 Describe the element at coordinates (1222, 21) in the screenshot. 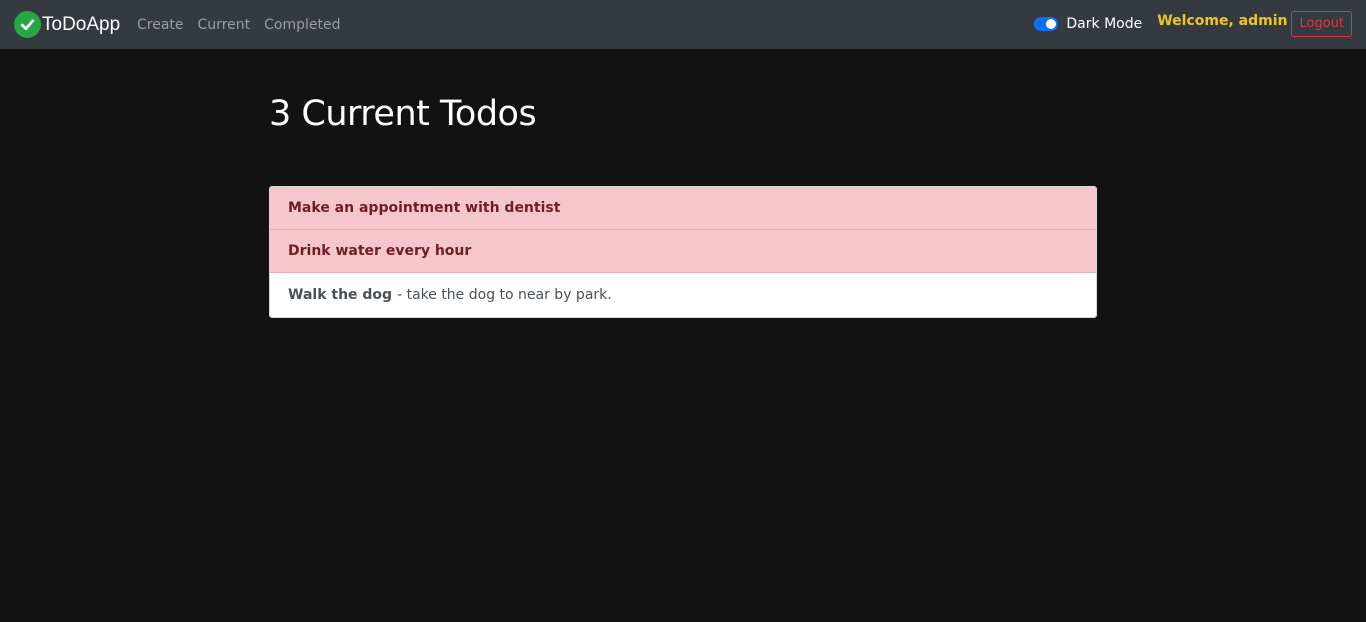

I see `welcome-text: Welcome, admin` at that location.